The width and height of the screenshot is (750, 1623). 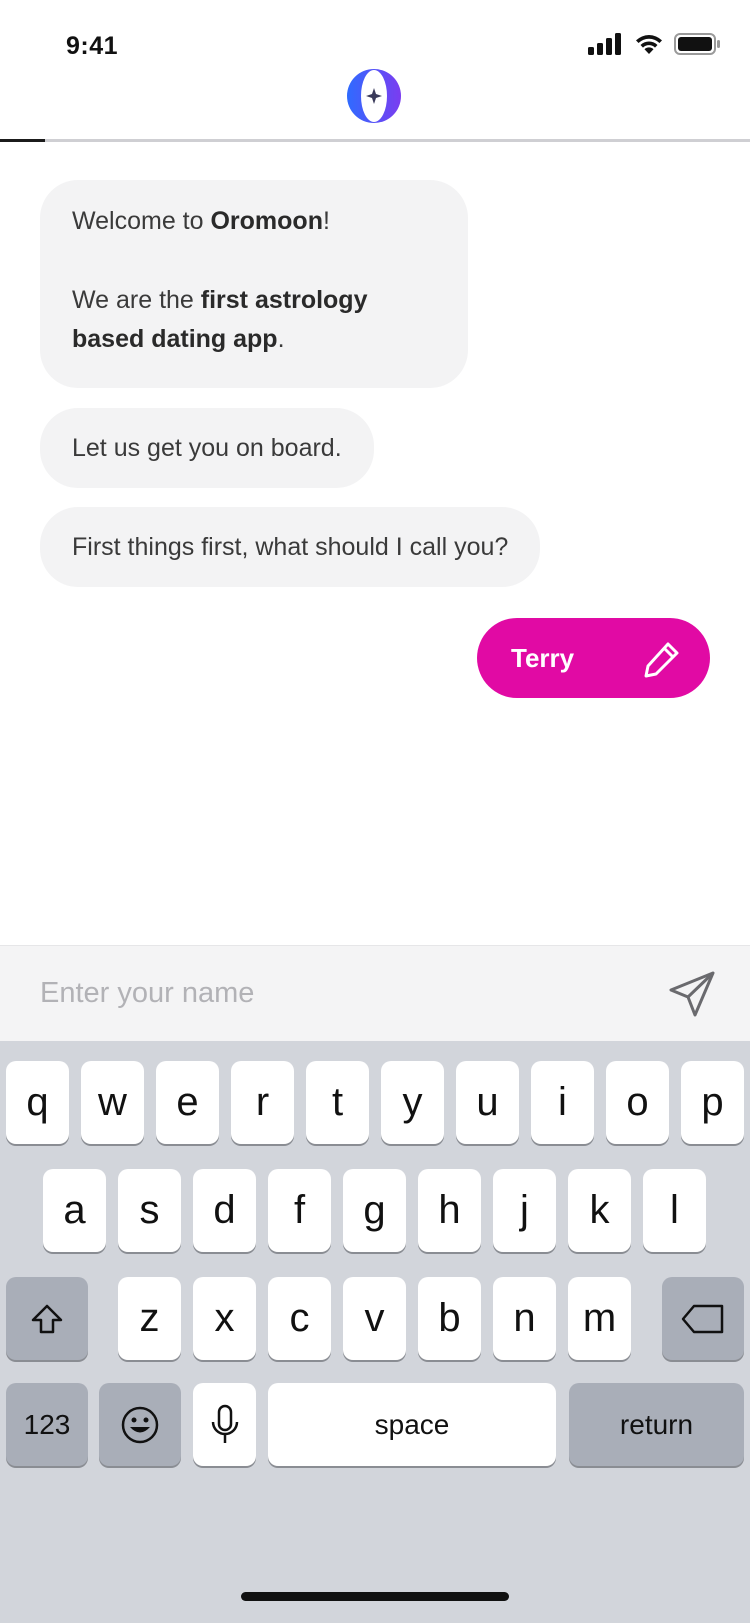 What do you see at coordinates (374, 96) in the screenshot?
I see `oromoon-logo-icon` at bounding box center [374, 96].